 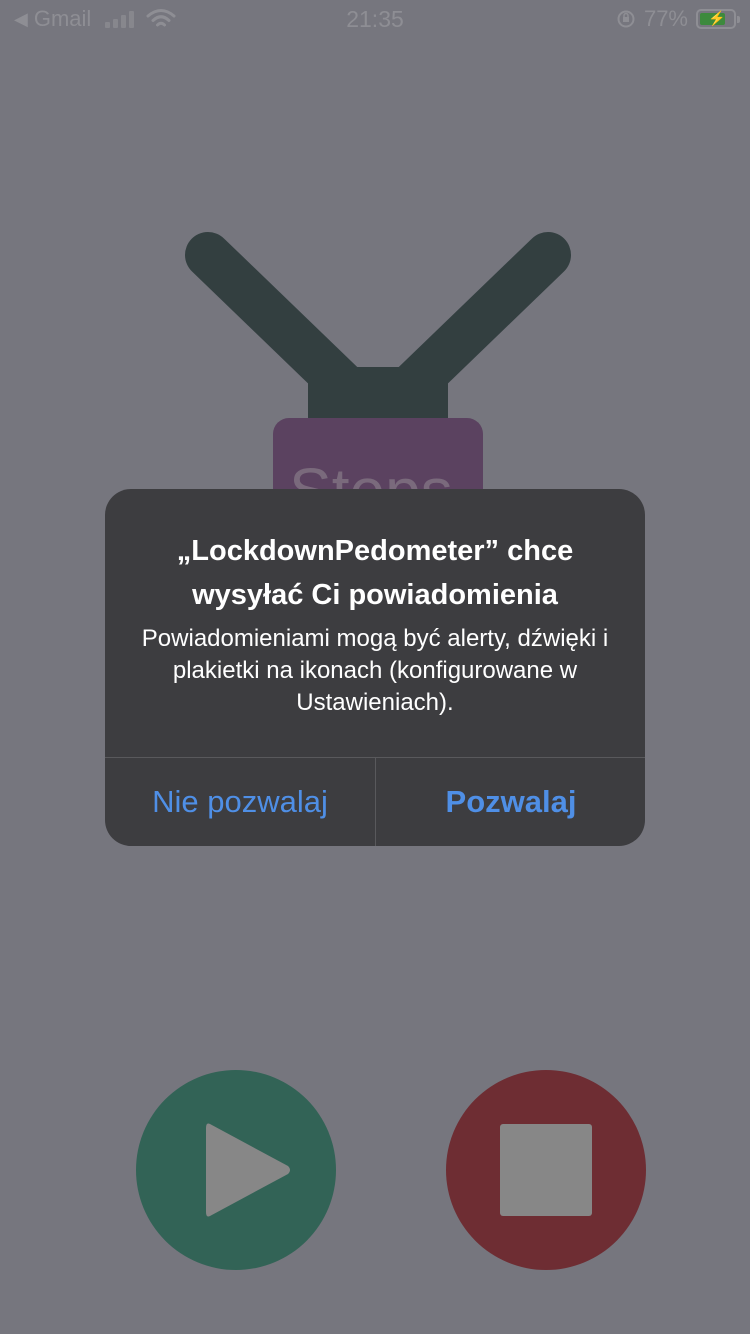 I want to click on stop-icon, so click(x=546, y=1170).